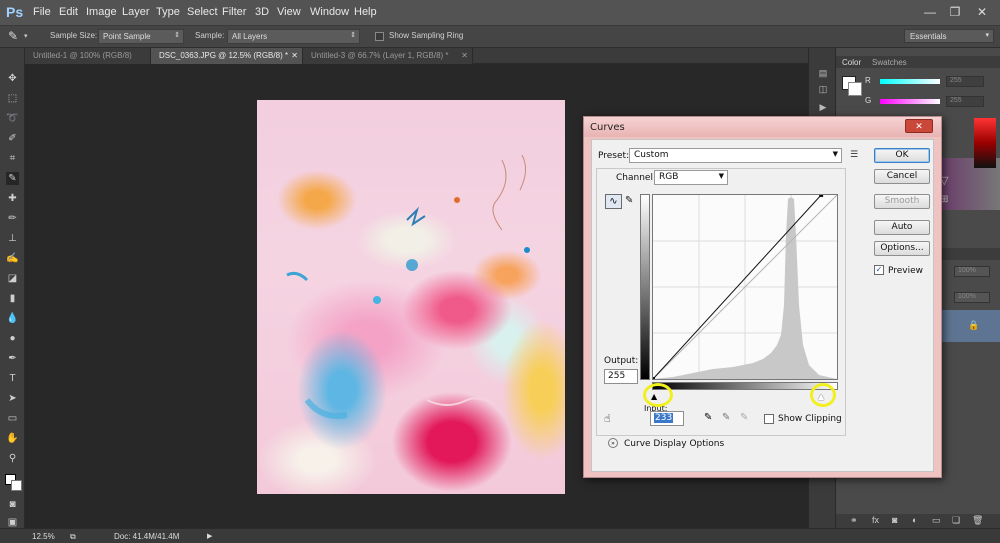  I want to click on tab-swatches: Swatches, so click(889, 62).